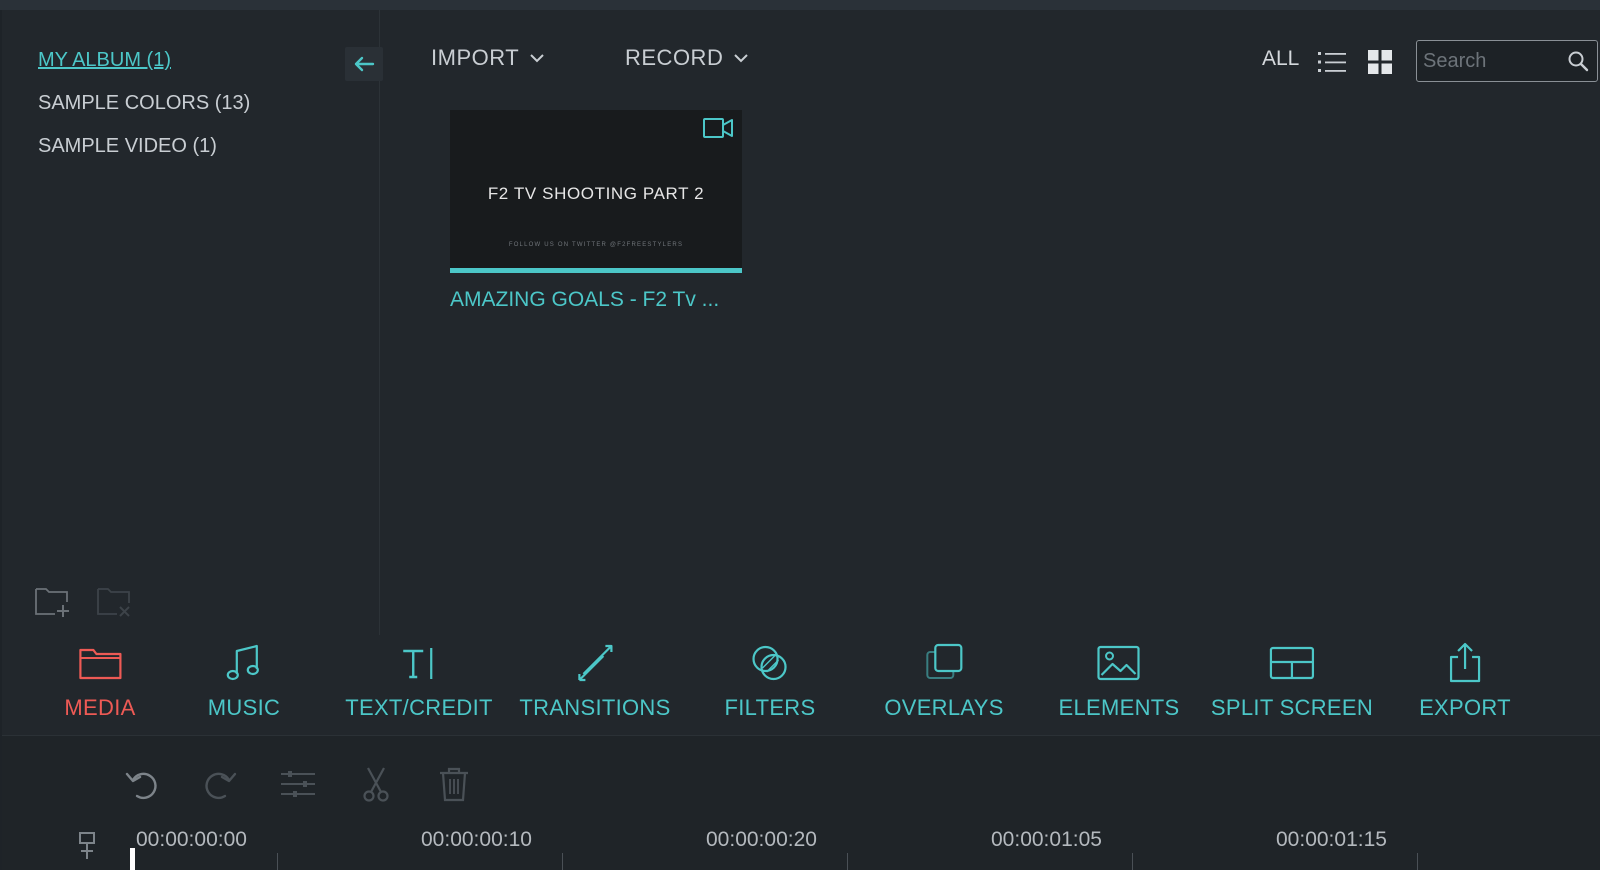  I want to click on adjust-button, so click(298, 784).